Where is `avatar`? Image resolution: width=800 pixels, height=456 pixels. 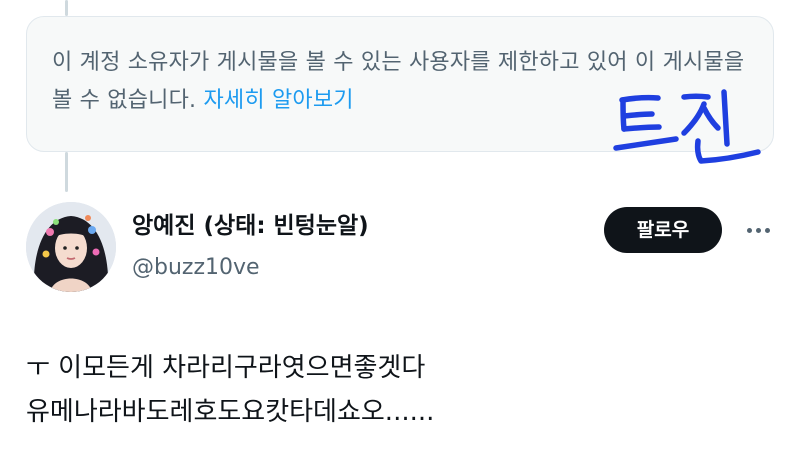
avatar is located at coordinates (71, 247).